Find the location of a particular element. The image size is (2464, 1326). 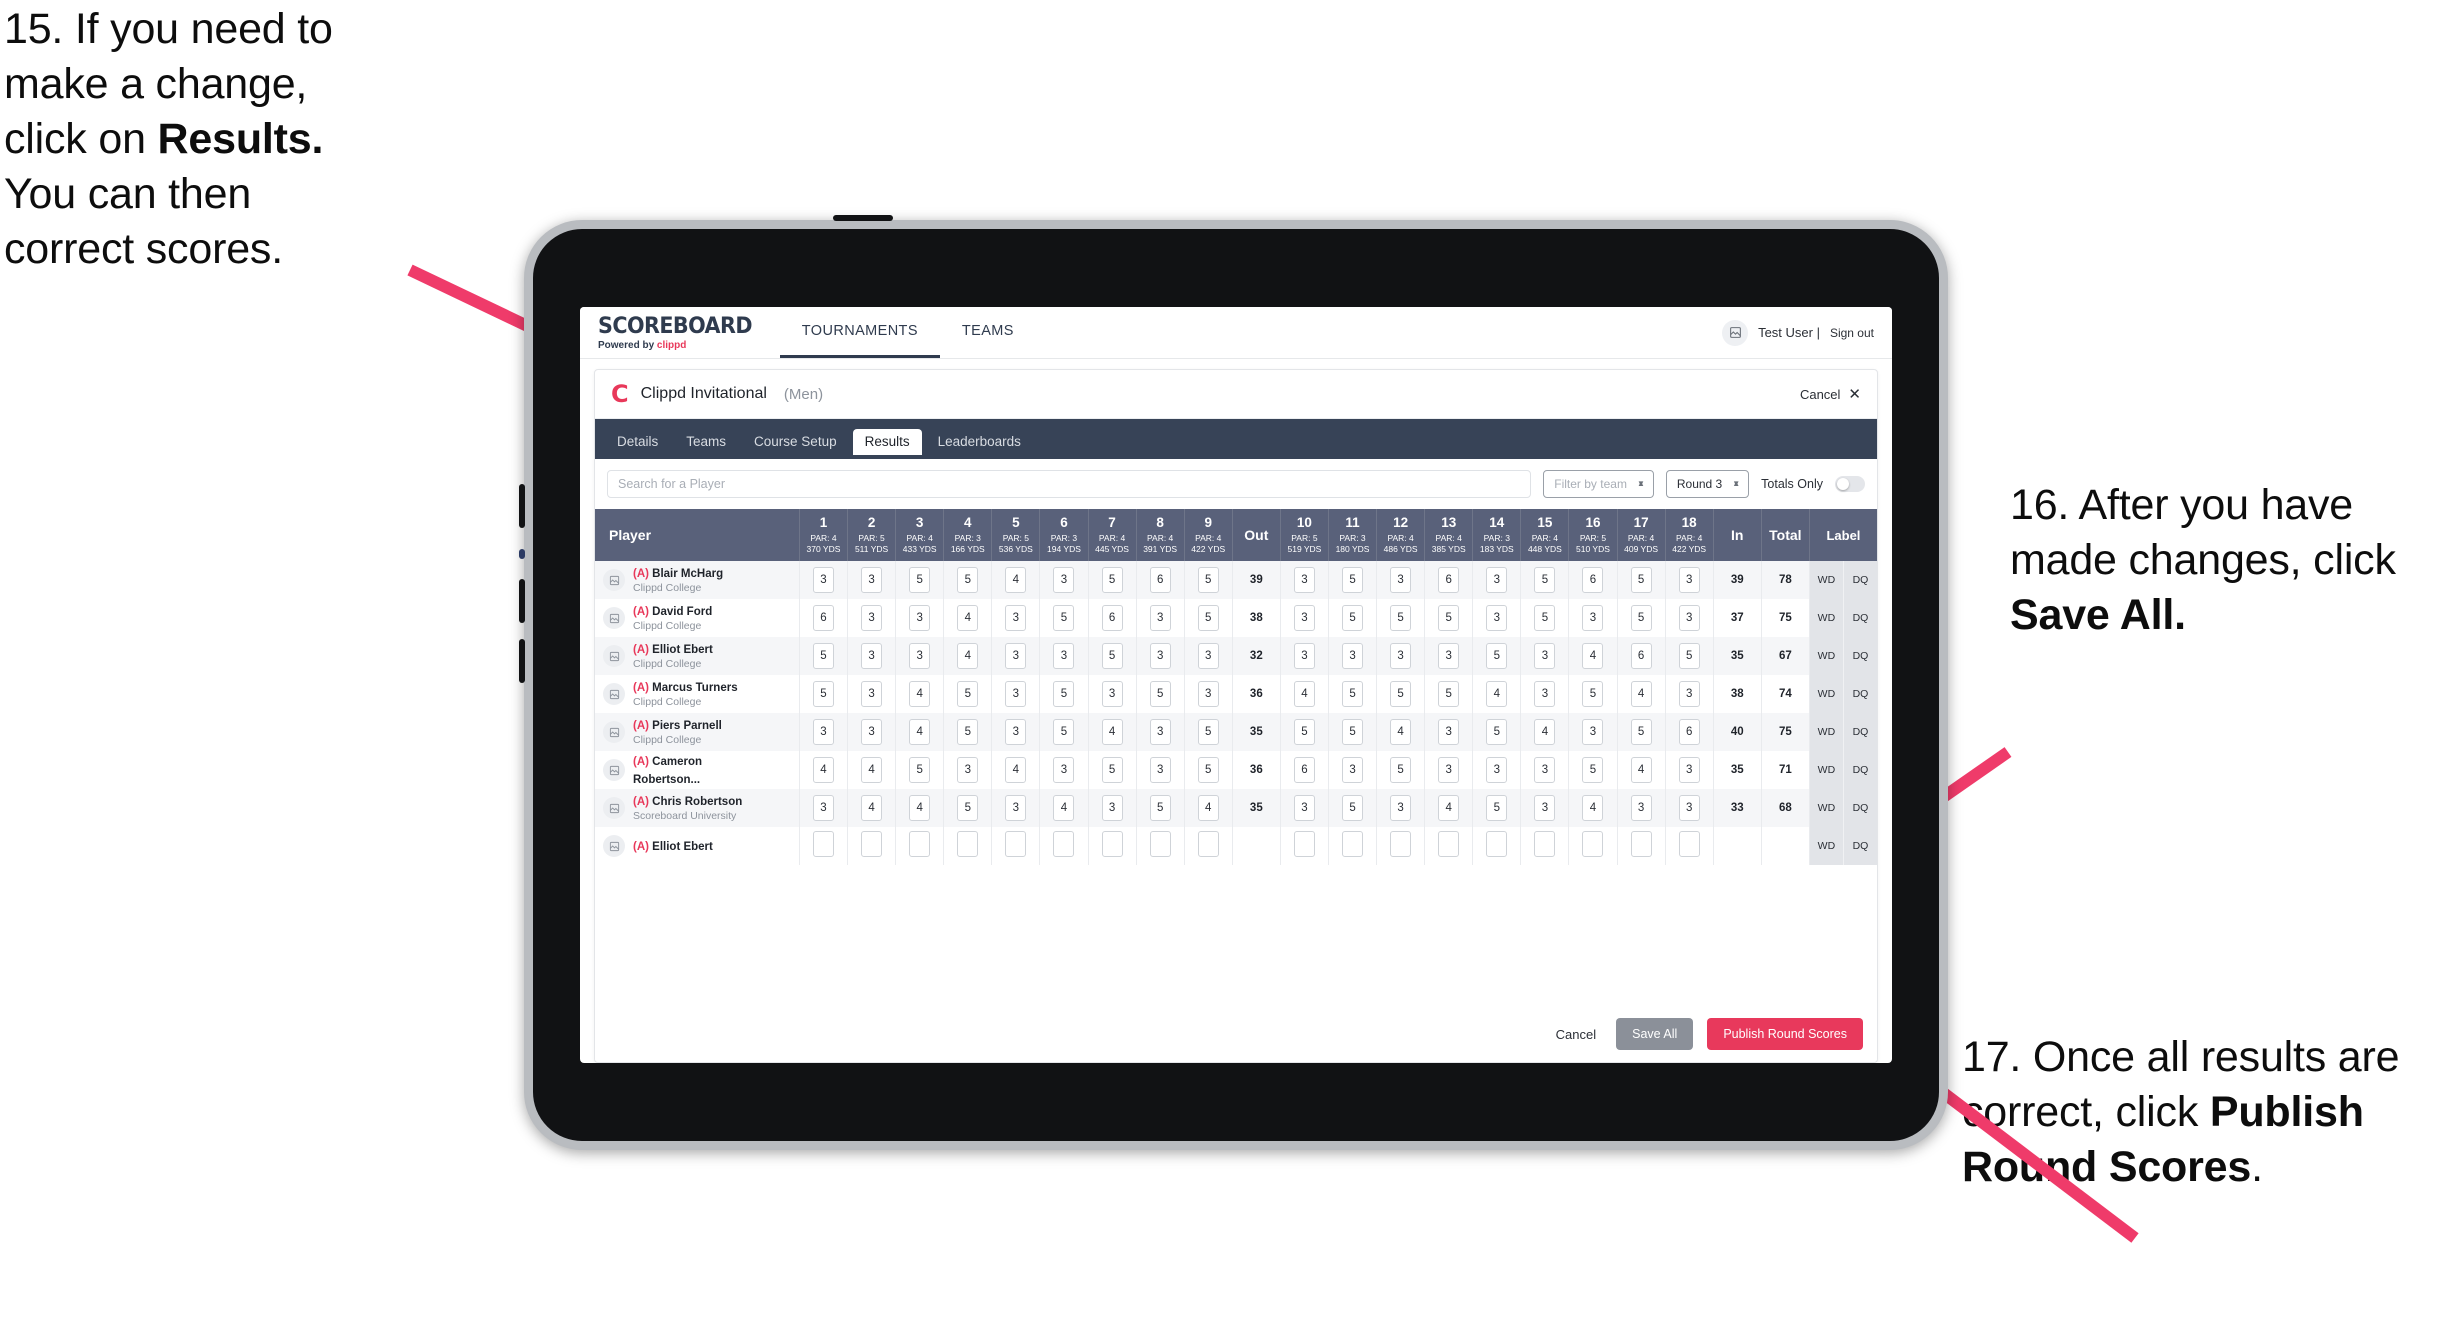

tab-leaderboards: Leaderboards is located at coordinates (979, 442).